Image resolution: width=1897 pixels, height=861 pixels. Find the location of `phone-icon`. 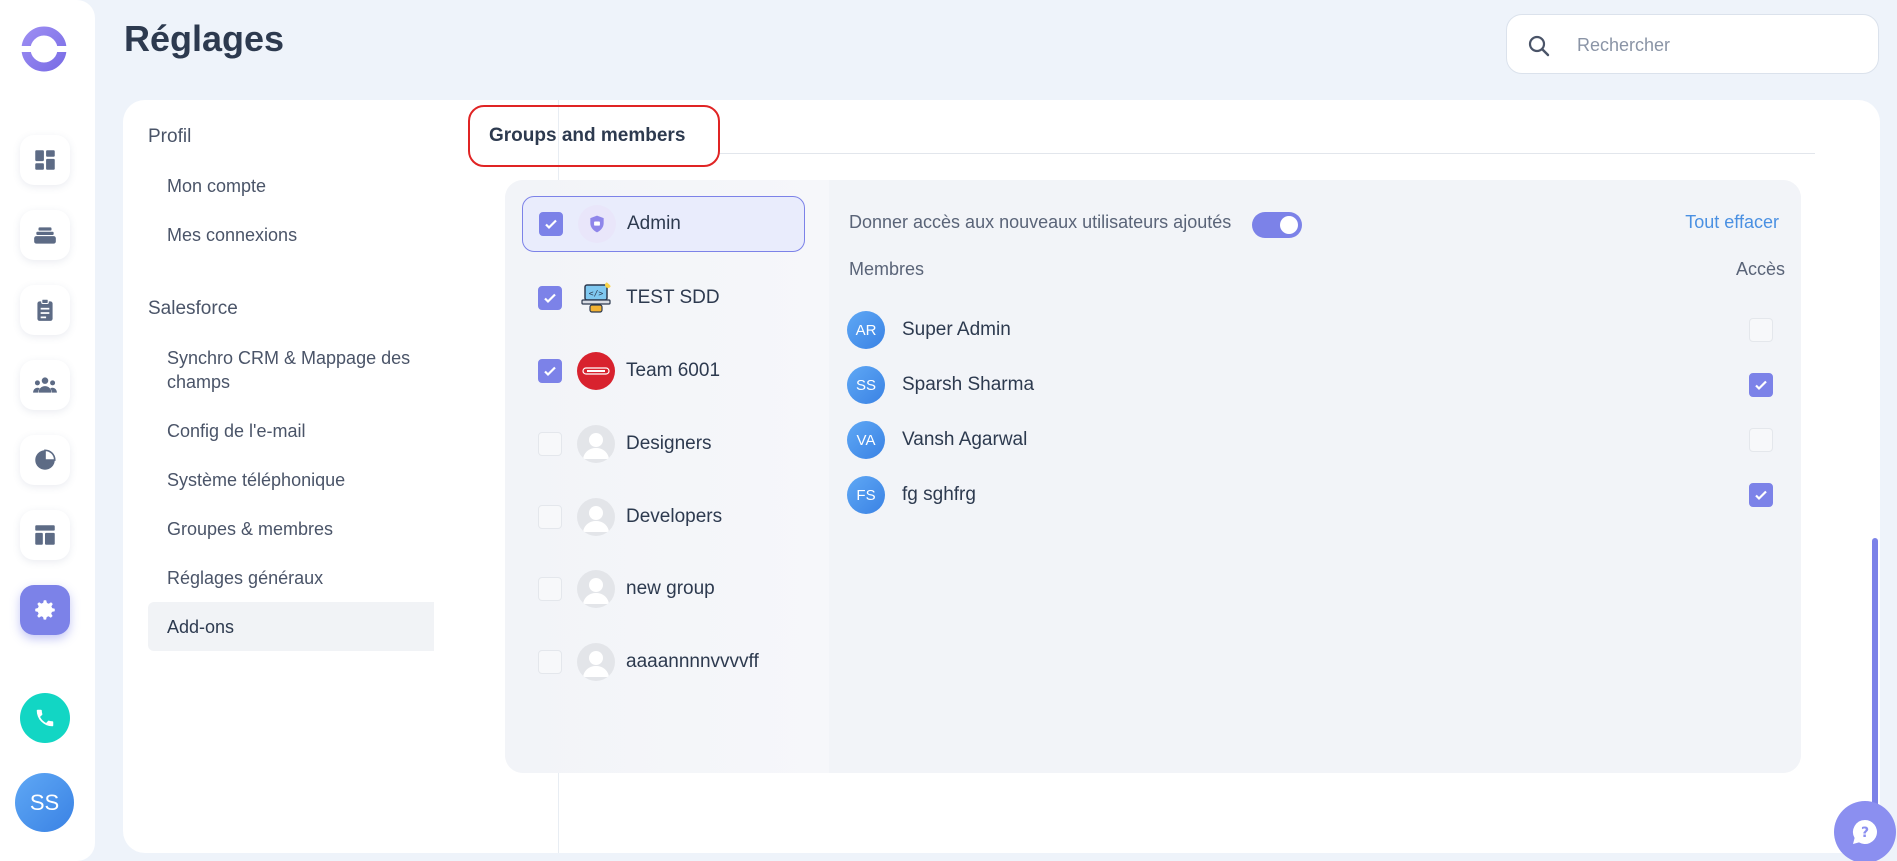

phone-icon is located at coordinates (45, 718).